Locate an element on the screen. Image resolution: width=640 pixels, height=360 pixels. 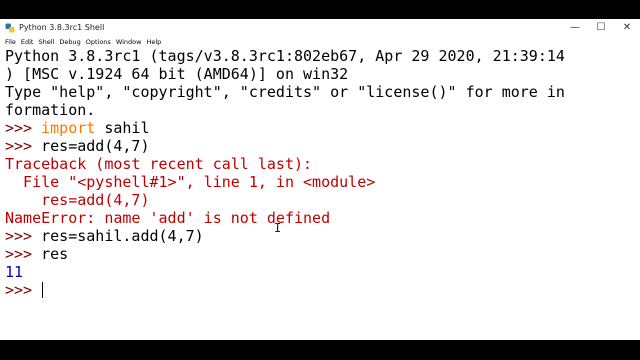
input-line: >>> is located at coordinates (24, 290).